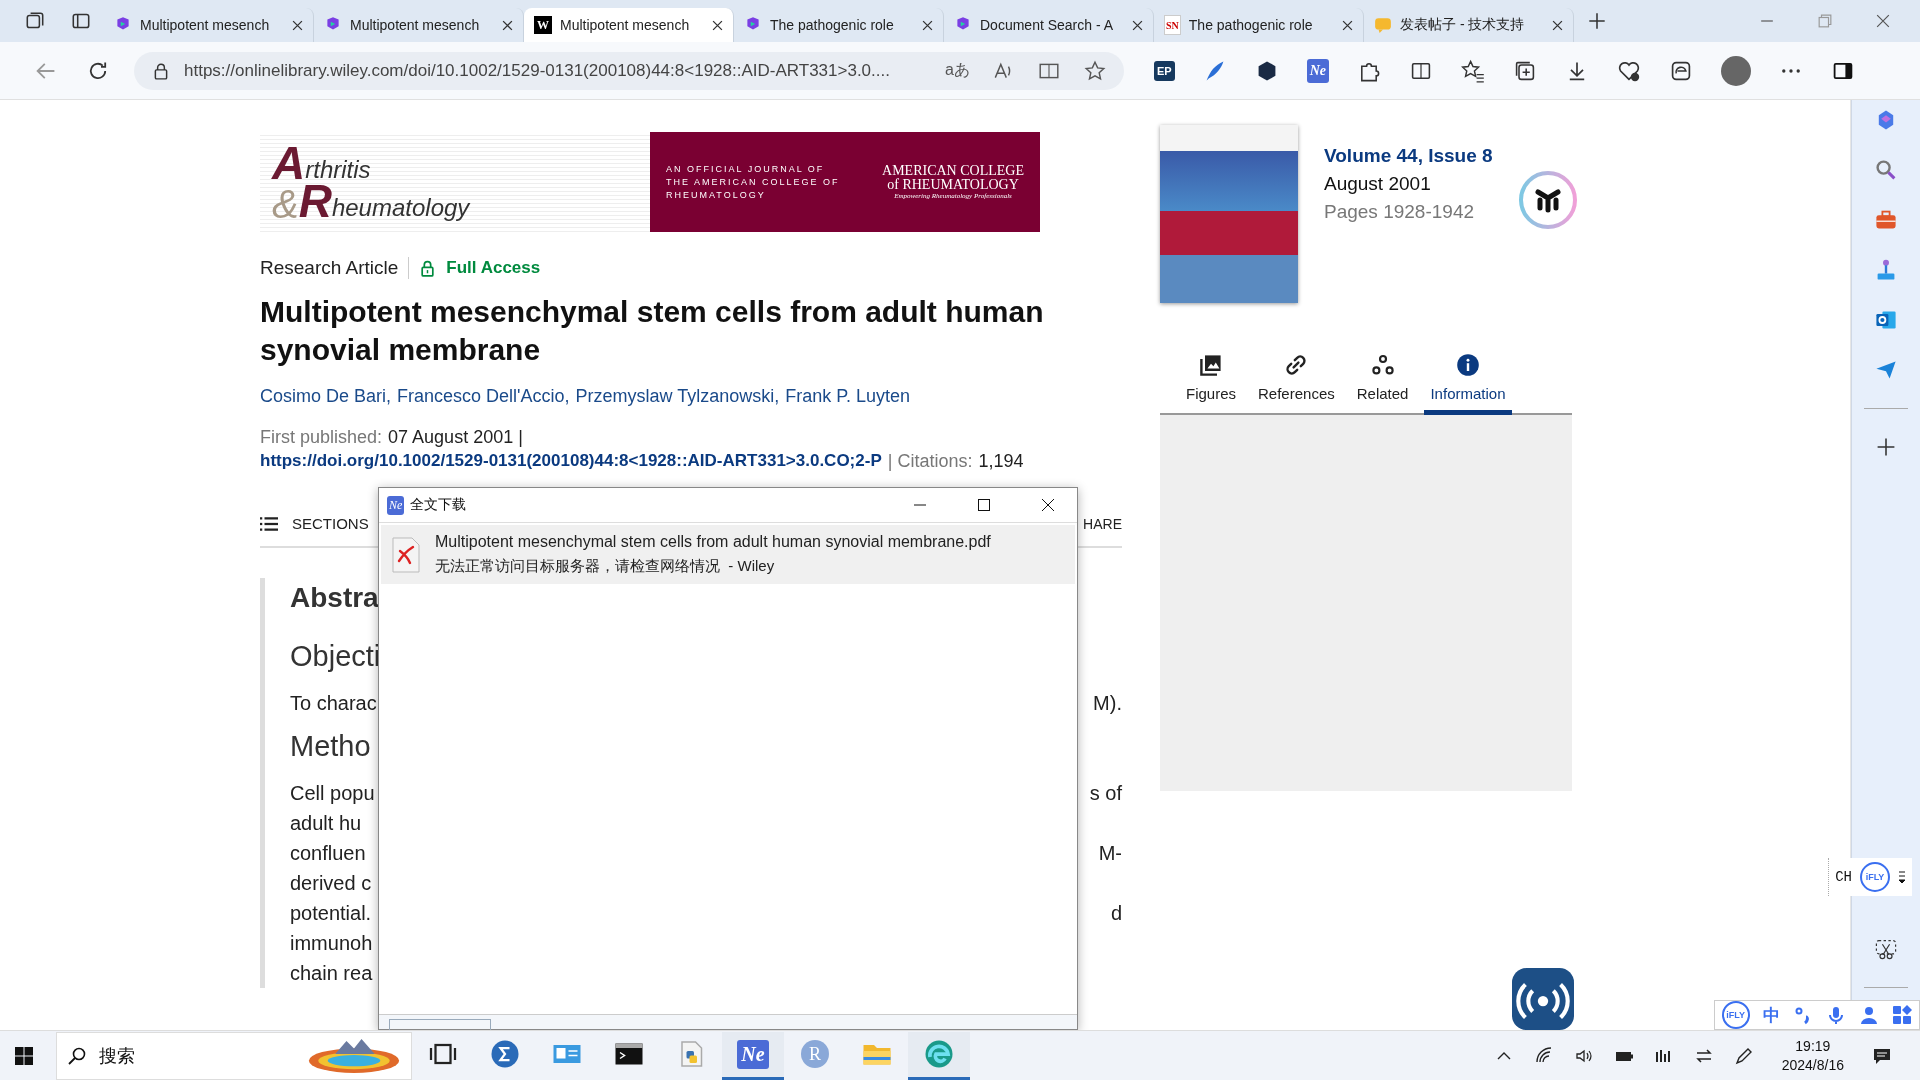 Image resolution: width=1920 pixels, height=1080 pixels. What do you see at coordinates (1296, 365) in the screenshot?
I see `link-icon` at bounding box center [1296, 365].